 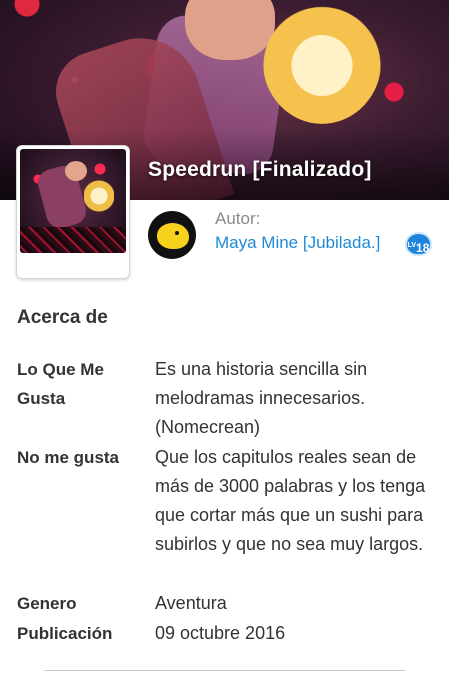 What do you see at coordinates (238, 218) in the screenshot?
I see `author-label: Autor:` at bounding box center [238, 218].